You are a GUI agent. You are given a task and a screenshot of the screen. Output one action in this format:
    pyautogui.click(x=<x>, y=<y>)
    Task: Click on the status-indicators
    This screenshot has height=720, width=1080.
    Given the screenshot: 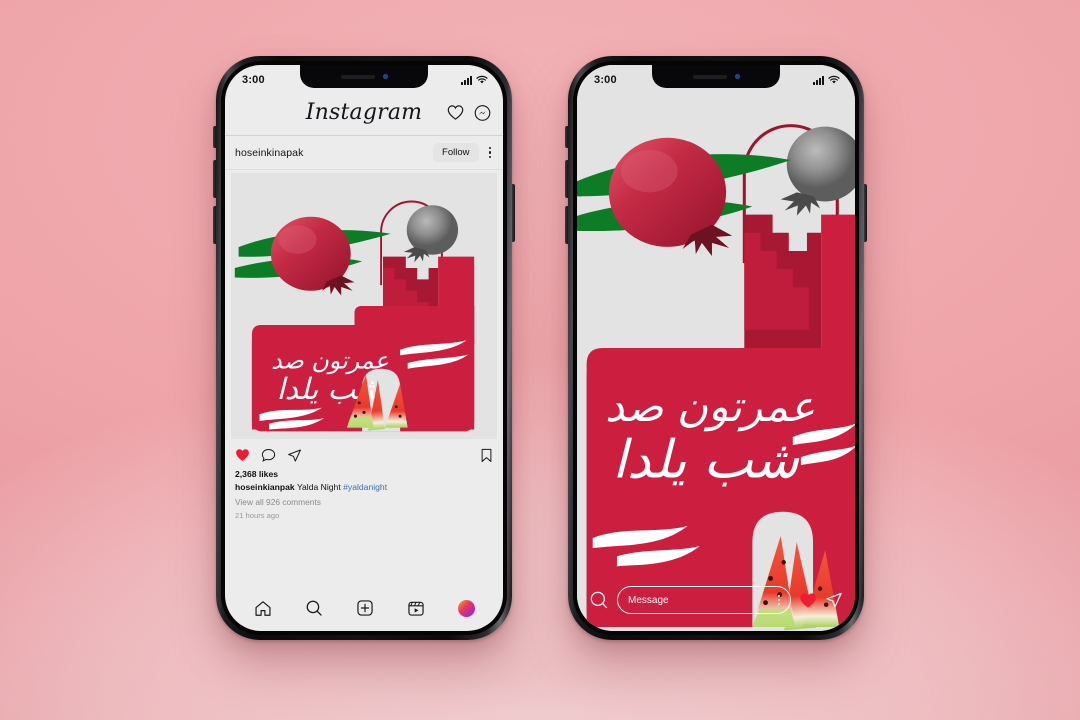 What is the action you would take?
    pyautogui.click(x=474, y=80)
    